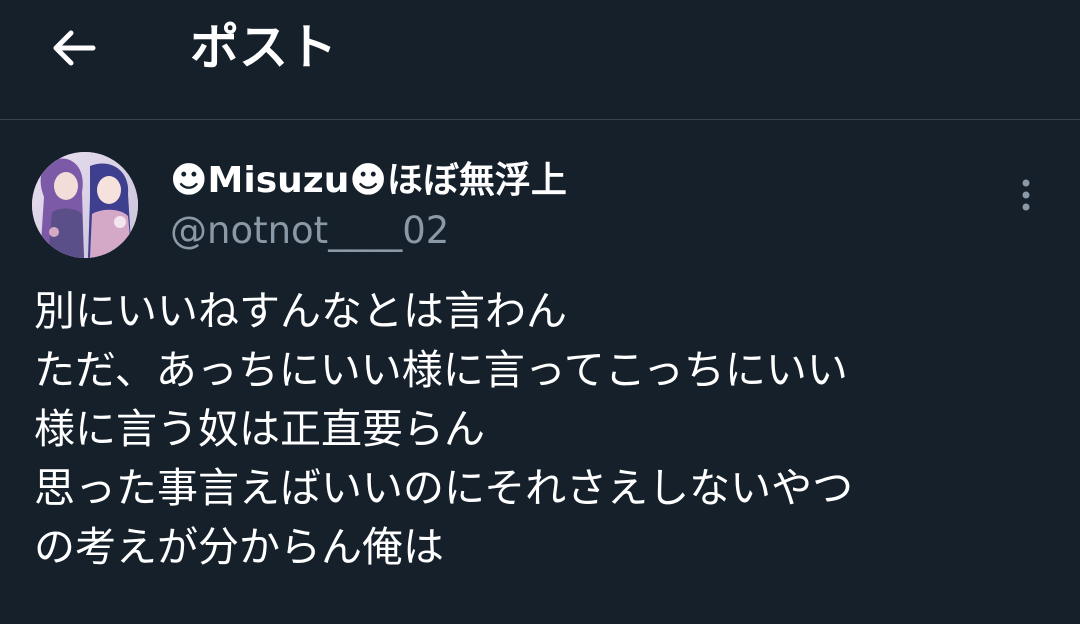 Image resolution: width=1080 pixels, height=624 pixels. I want to click on back-button, so click(74, 48).